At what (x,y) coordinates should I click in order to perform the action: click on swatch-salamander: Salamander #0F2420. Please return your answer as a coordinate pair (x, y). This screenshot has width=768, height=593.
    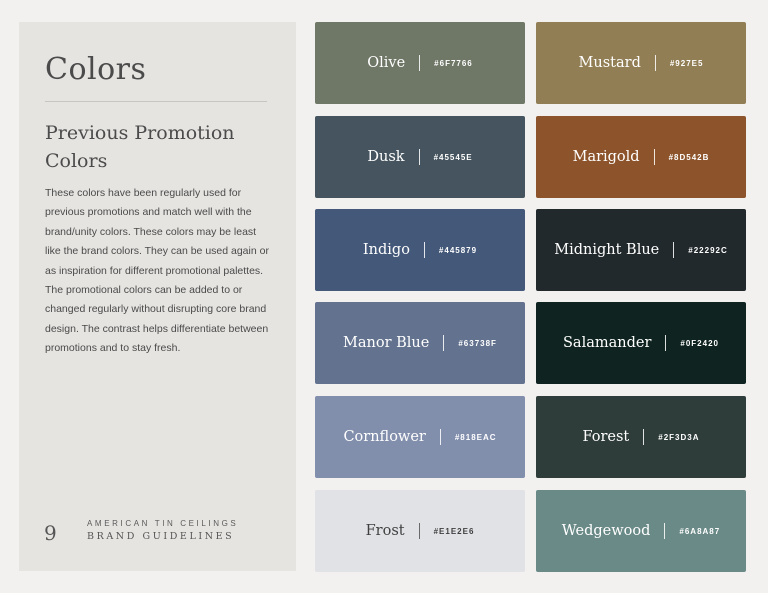
    Looking at the image, I should click on (641, 343).